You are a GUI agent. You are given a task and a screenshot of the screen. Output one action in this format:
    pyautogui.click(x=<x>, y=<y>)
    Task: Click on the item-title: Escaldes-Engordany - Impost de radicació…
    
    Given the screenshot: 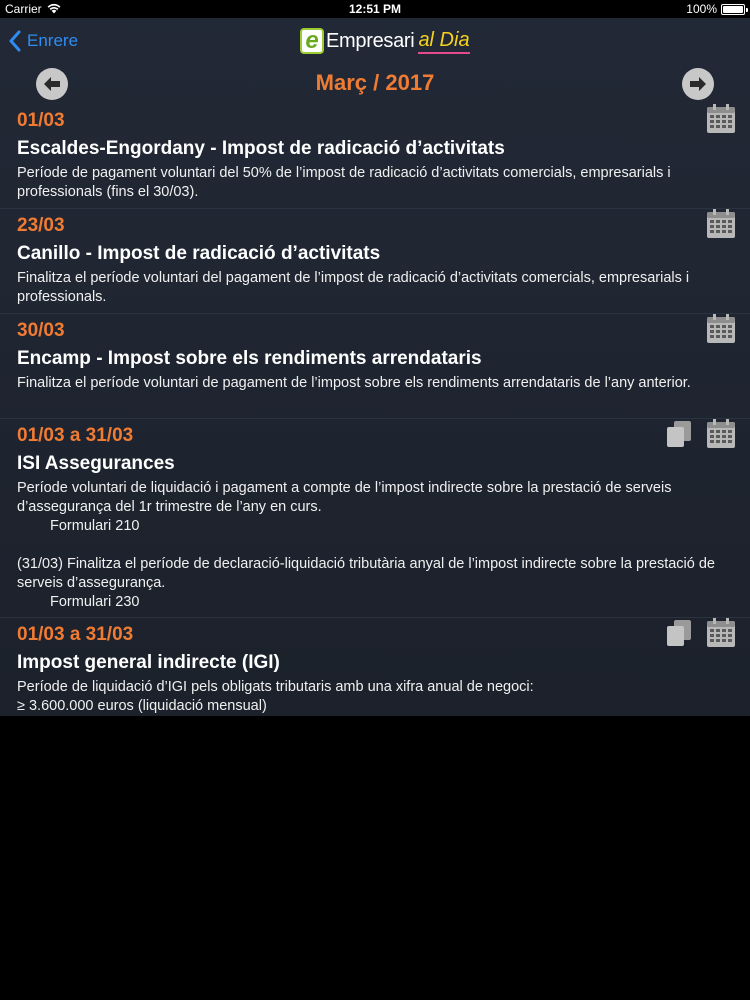 What is the action you would take?
    pyautogui.click(x=261, y=148)
    